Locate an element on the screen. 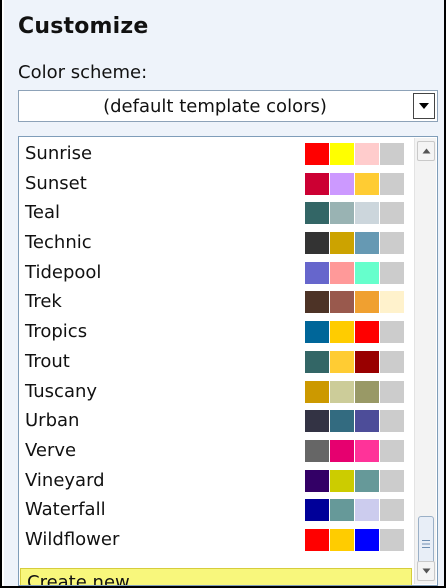  scheme-list-item: Vineyard is located at coordinates (216, 481).